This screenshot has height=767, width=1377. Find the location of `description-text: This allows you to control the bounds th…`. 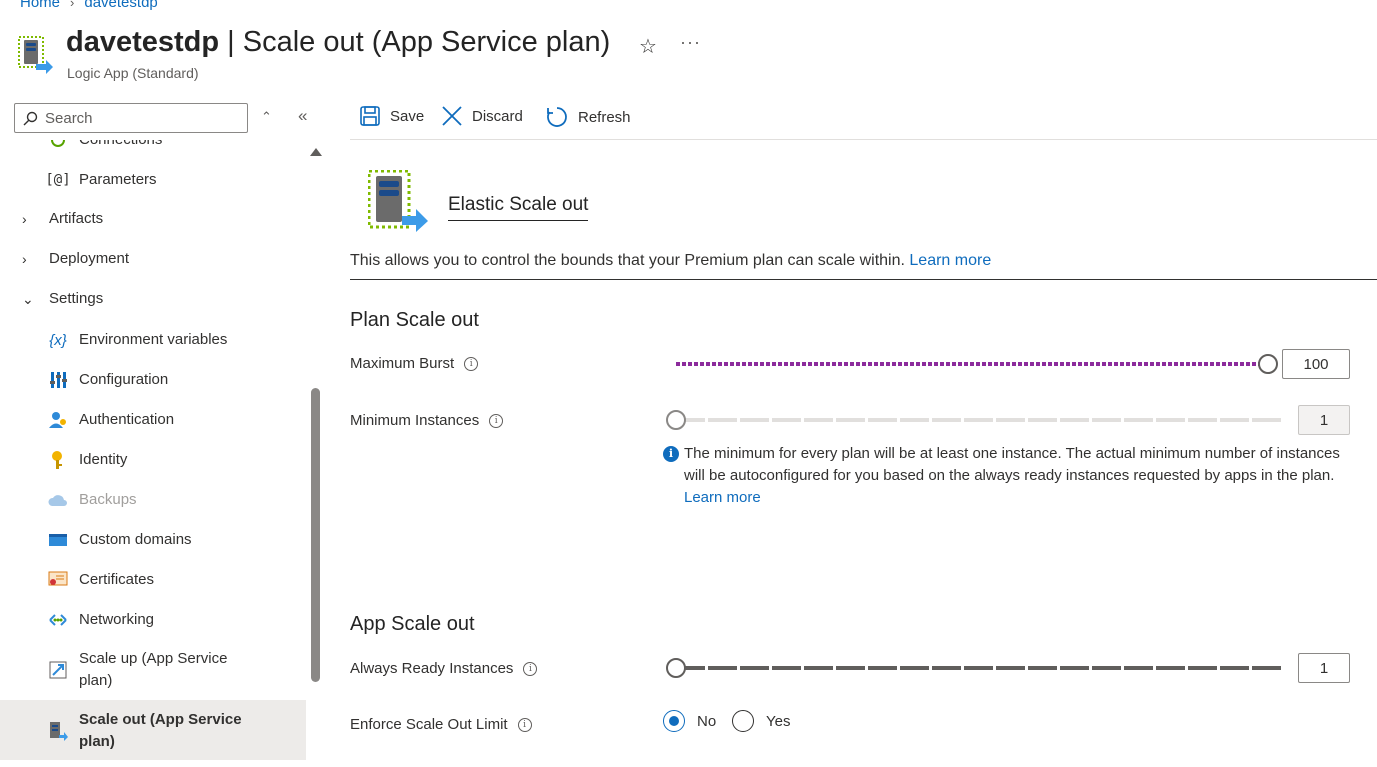

description-text: This allows you to control the bounds th… is located at coordinates (863, 266).